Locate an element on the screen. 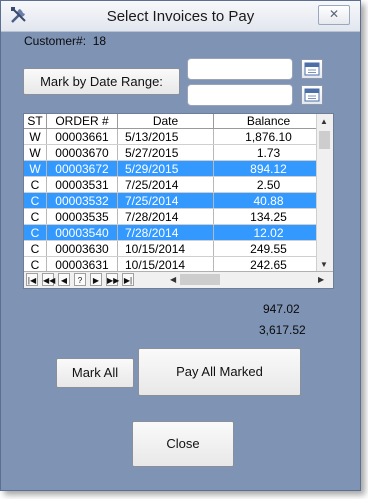 Image resolution: width=368 pixels, height=499 pixels. cell-order: 00003540 is located at coordinates (82, 232).